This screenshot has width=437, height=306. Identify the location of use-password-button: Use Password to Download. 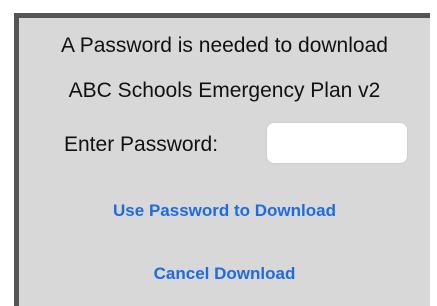
(224, 211).